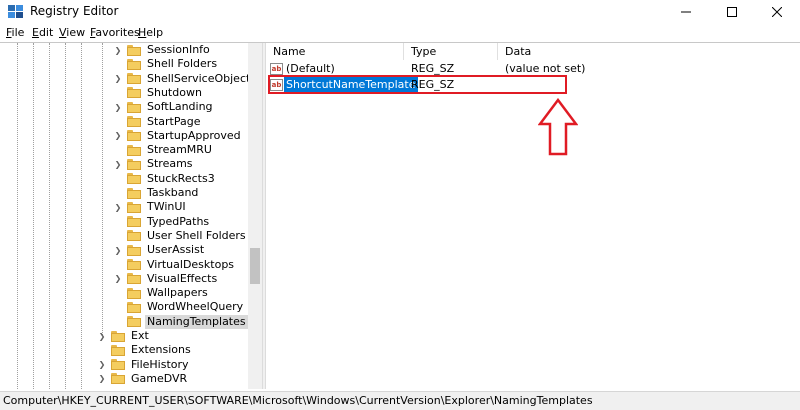 The image size is (800, 410). I want to click on tree-item: ❯ VisualEffects, so click(166, 279).